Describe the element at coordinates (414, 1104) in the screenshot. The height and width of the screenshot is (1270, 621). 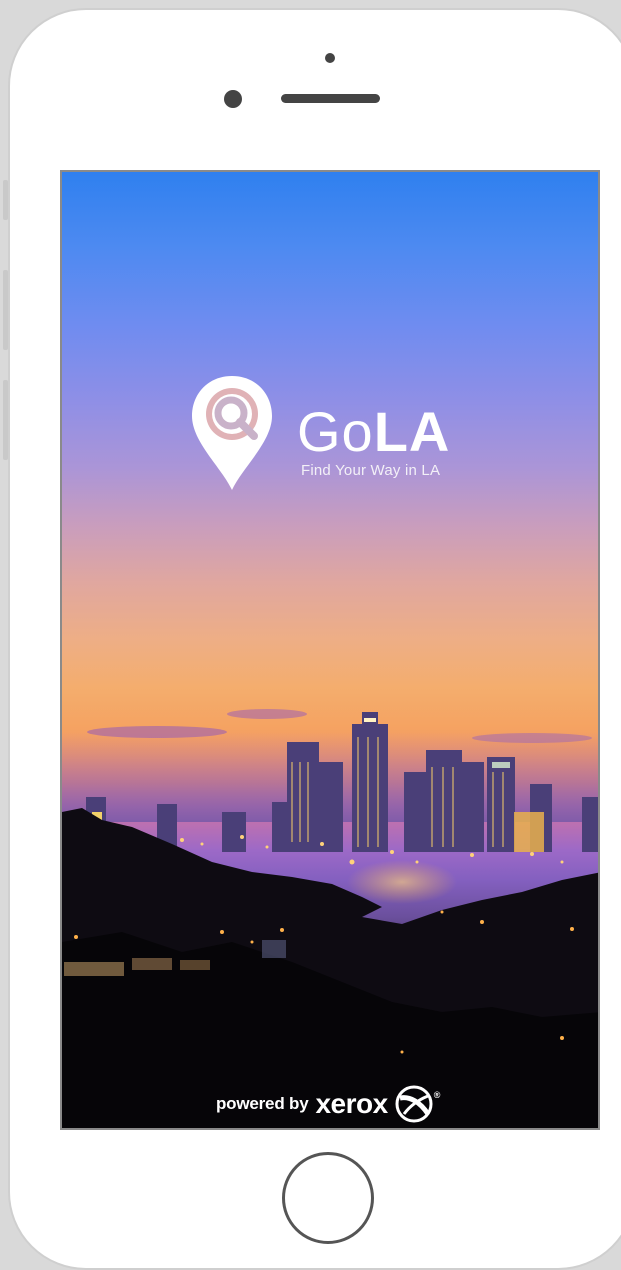
I see `xerox-globe-icon` at that location.